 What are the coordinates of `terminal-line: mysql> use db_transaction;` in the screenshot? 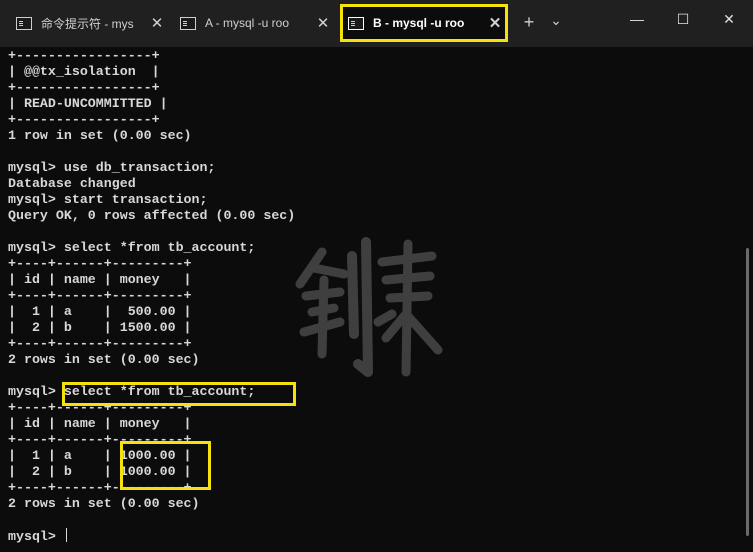 It's located at (112, 167).